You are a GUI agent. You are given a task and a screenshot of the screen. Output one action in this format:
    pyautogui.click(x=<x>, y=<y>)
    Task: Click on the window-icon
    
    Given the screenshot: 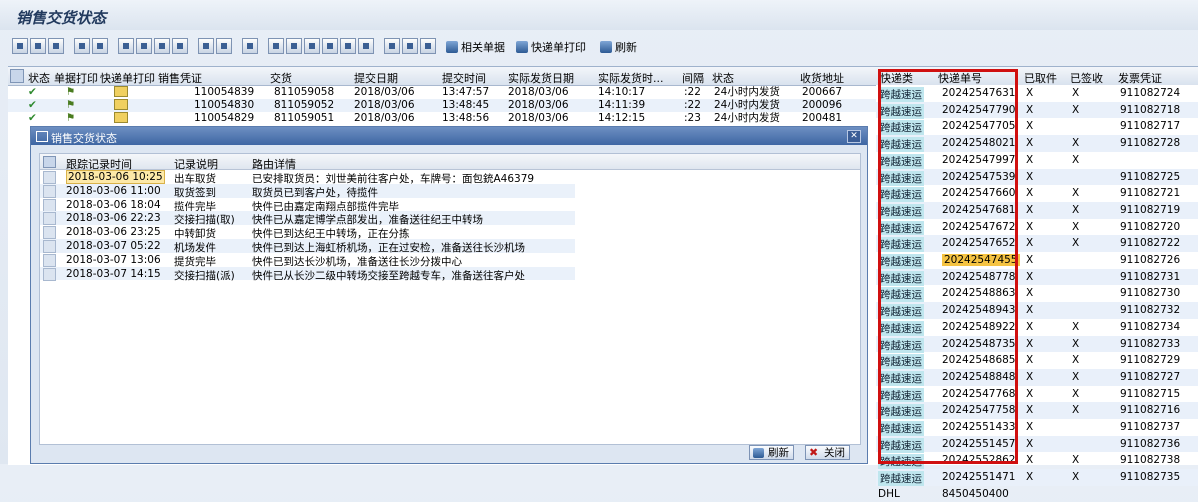 What is the action you would take?
    pyautogui.click(x=42, y=136)
    